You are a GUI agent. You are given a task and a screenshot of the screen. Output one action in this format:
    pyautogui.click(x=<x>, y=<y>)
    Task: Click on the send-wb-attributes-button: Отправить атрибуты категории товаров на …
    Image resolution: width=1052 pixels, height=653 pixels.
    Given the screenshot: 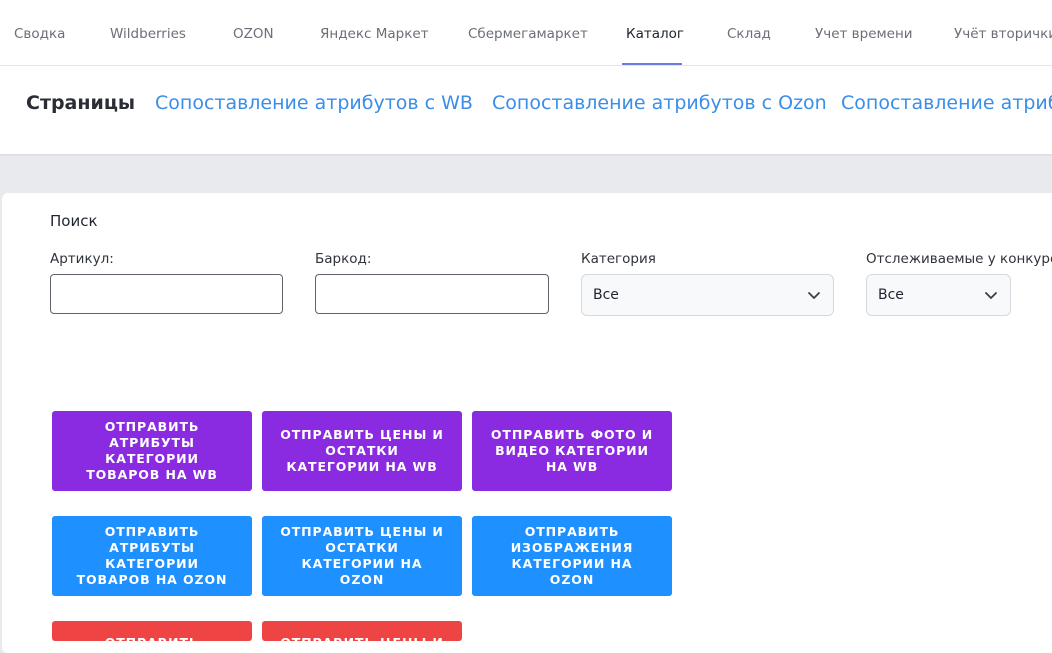 What is the action you would take?
    pyautogui.click(x=152, y=451)
    